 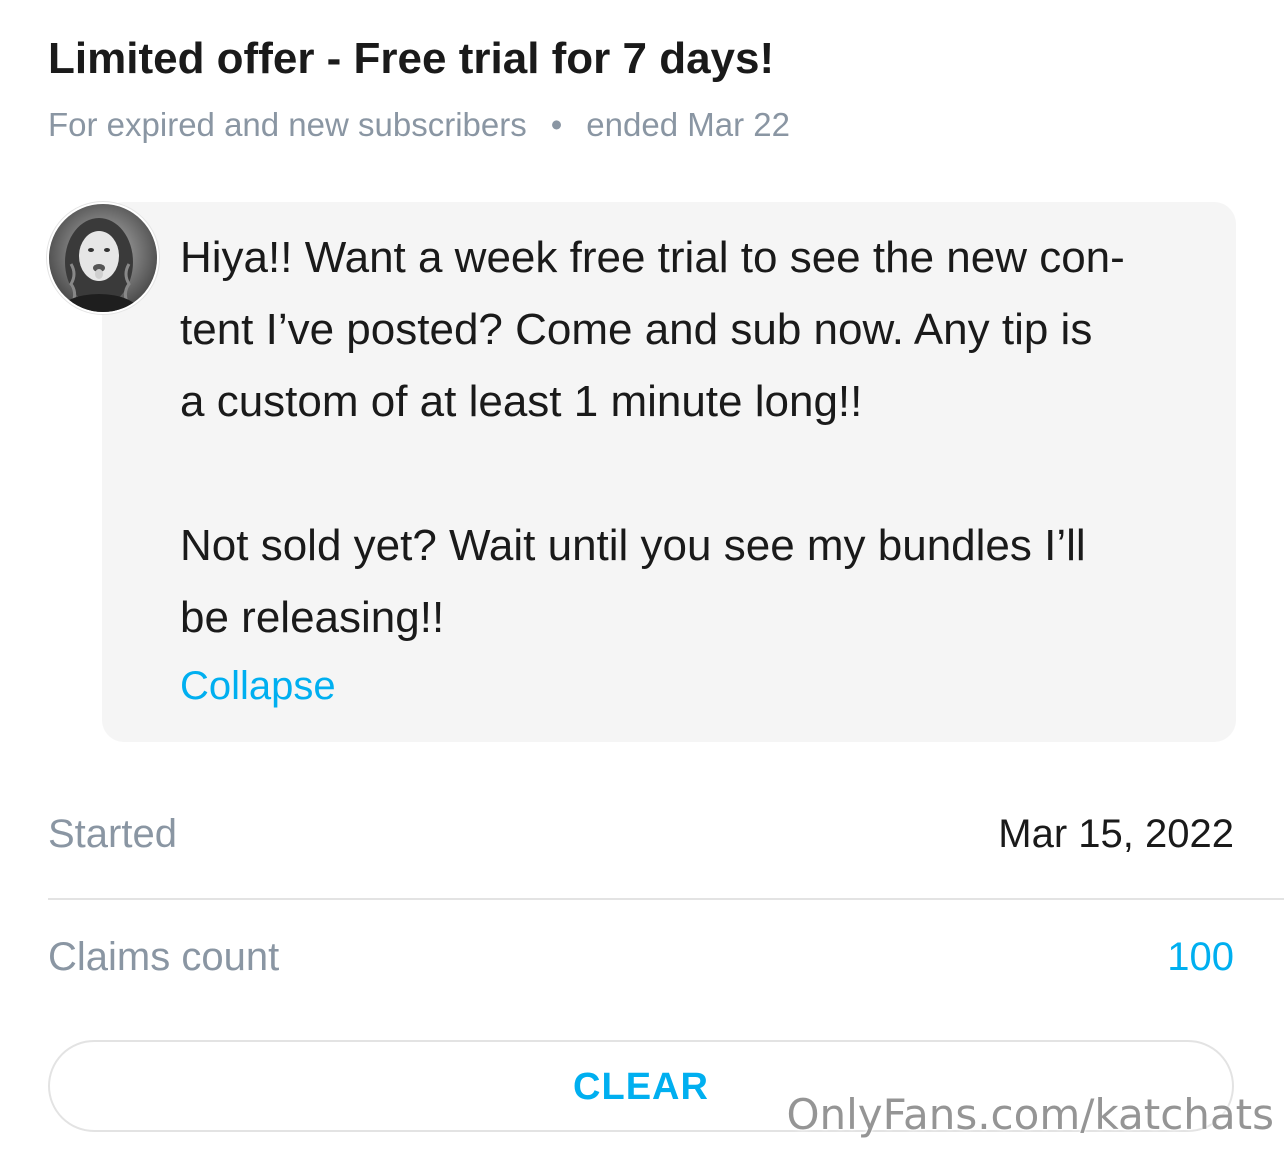 What do you see at coordinates (688, 124) in the screenshot?
I see `offer-status: ended Mar 22` at bounding box center [688, 124].